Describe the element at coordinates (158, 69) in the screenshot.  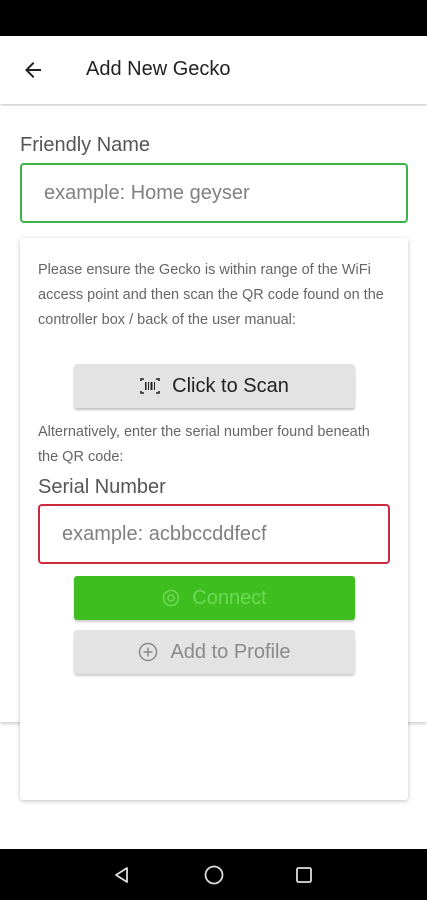
I see `page-title: Add New Gecko` at that location.